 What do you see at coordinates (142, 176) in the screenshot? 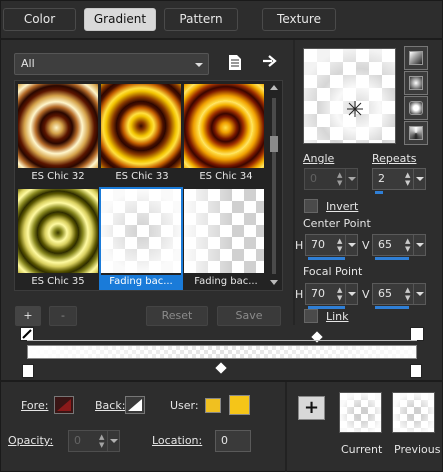
I see `thumb-label: ES Chic 33` at bounding box center [142, 176].